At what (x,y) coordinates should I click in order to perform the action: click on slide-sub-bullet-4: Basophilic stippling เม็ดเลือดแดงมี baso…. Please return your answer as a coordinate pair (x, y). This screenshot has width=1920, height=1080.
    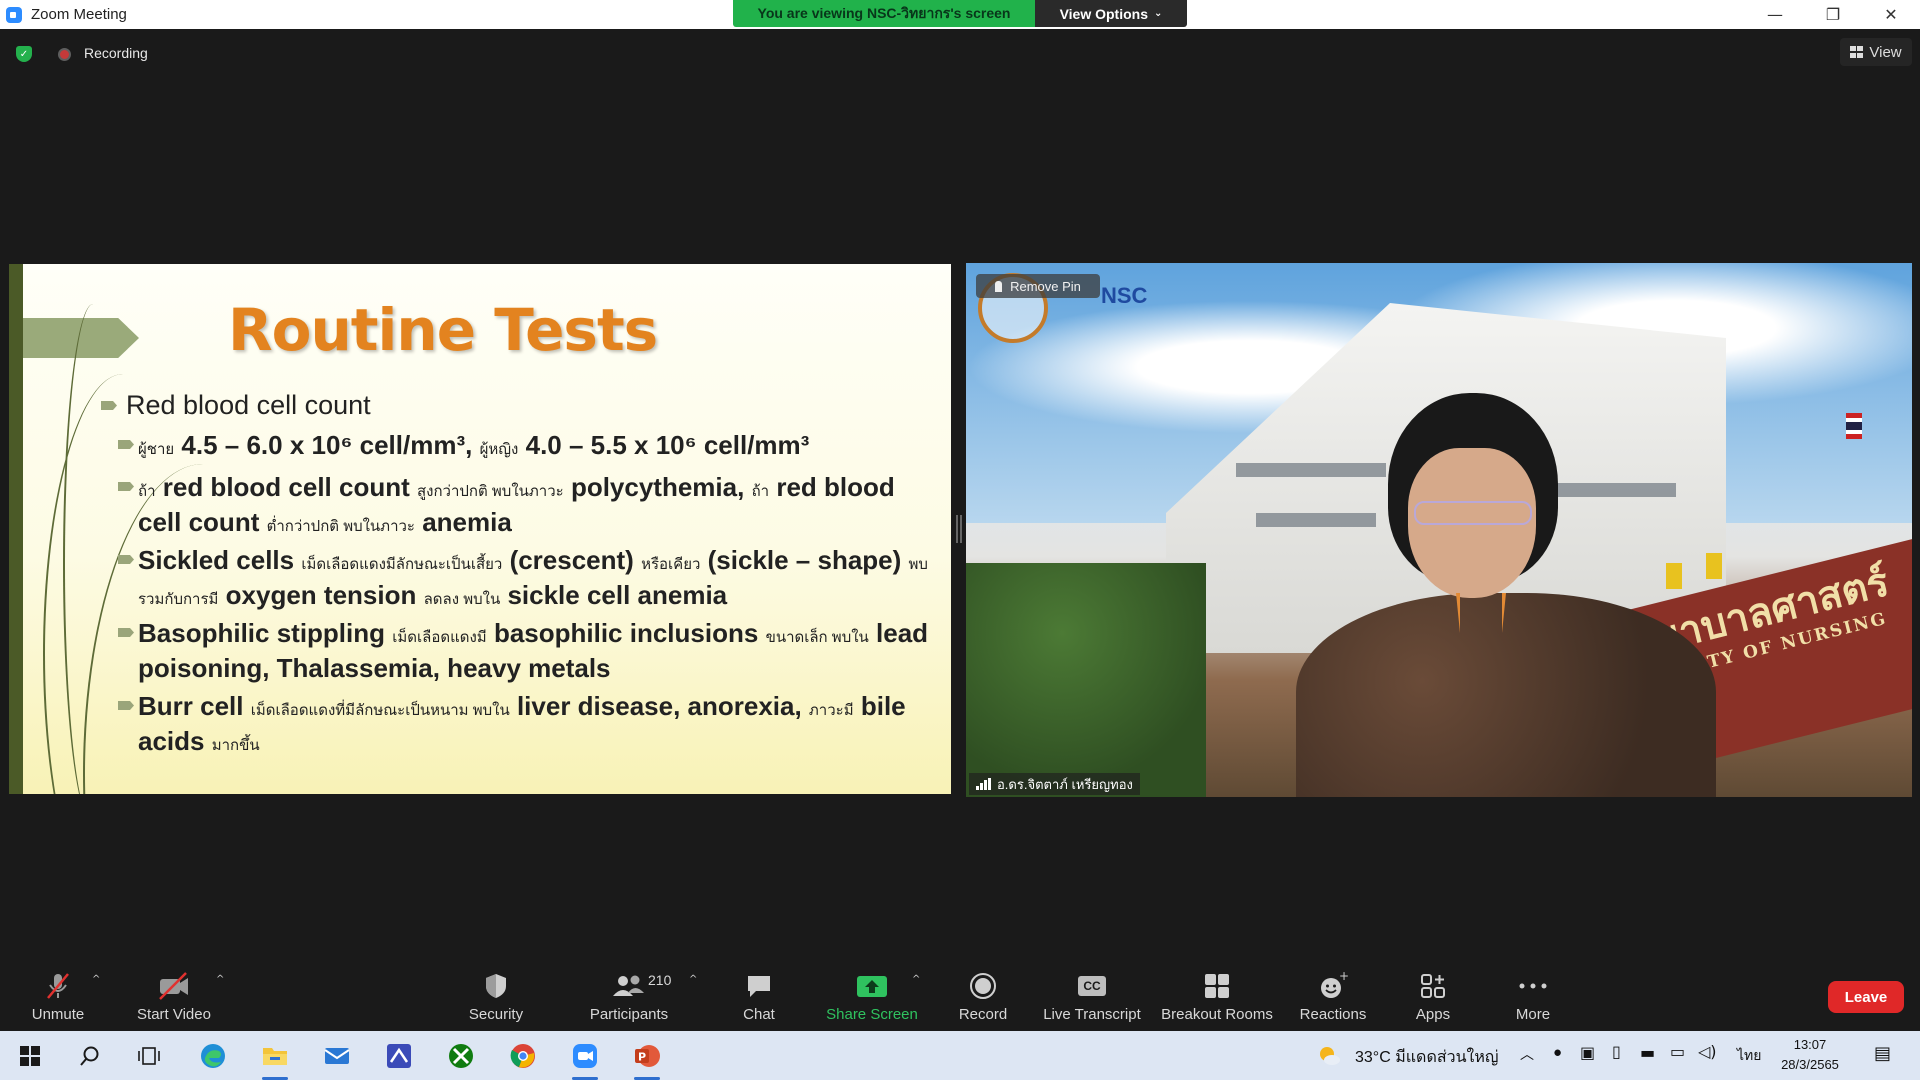
    Looking at the image, I should click on (528, 651).